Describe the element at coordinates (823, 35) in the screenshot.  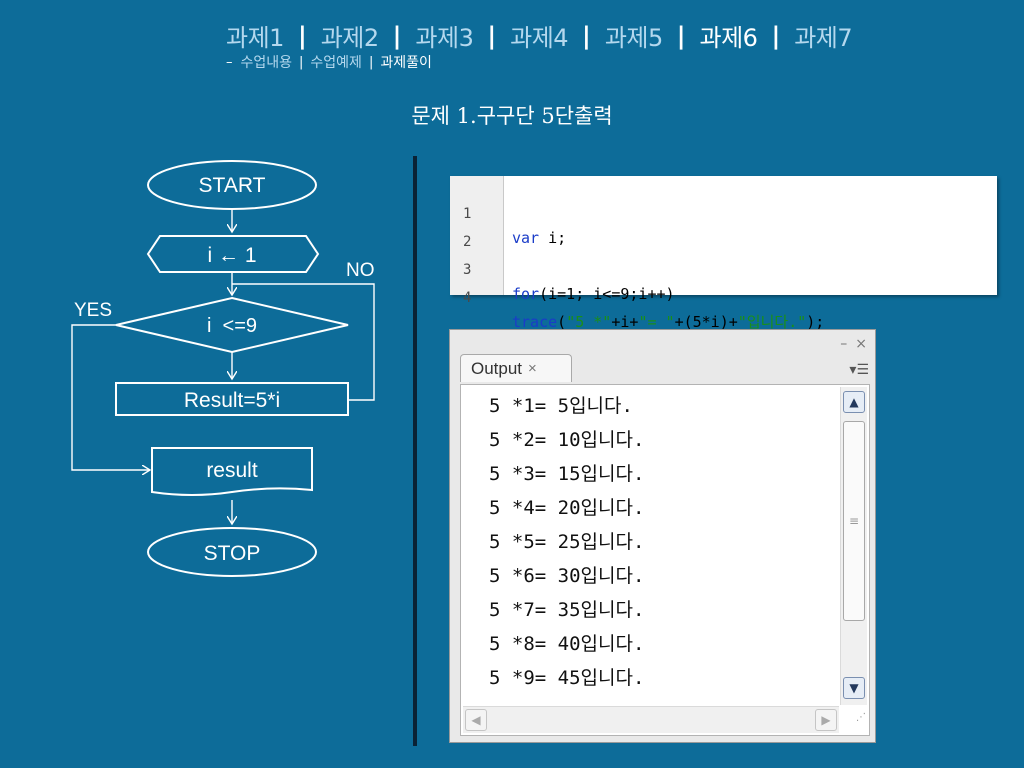
I see `nav-tab-7: 과제7` at that location.